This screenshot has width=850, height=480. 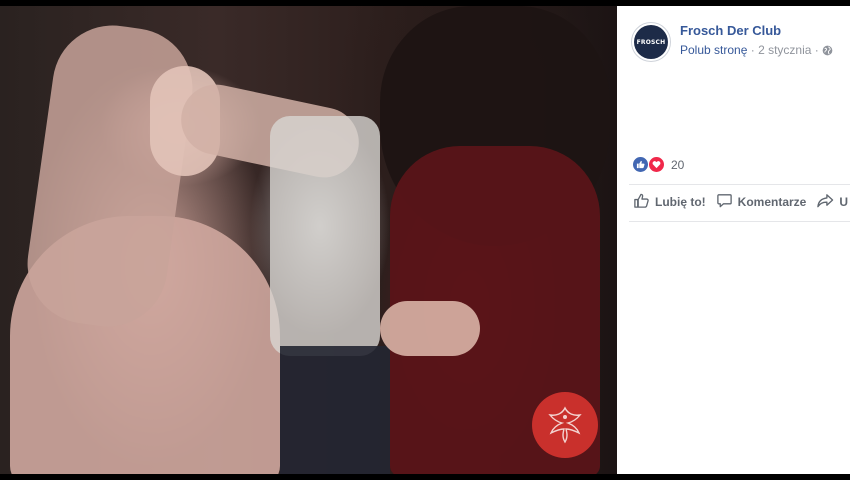 What do you see at coordinates (430, 328) in the screenshot?
I see `photo-hand-shape` at bounding box center [430, 328].